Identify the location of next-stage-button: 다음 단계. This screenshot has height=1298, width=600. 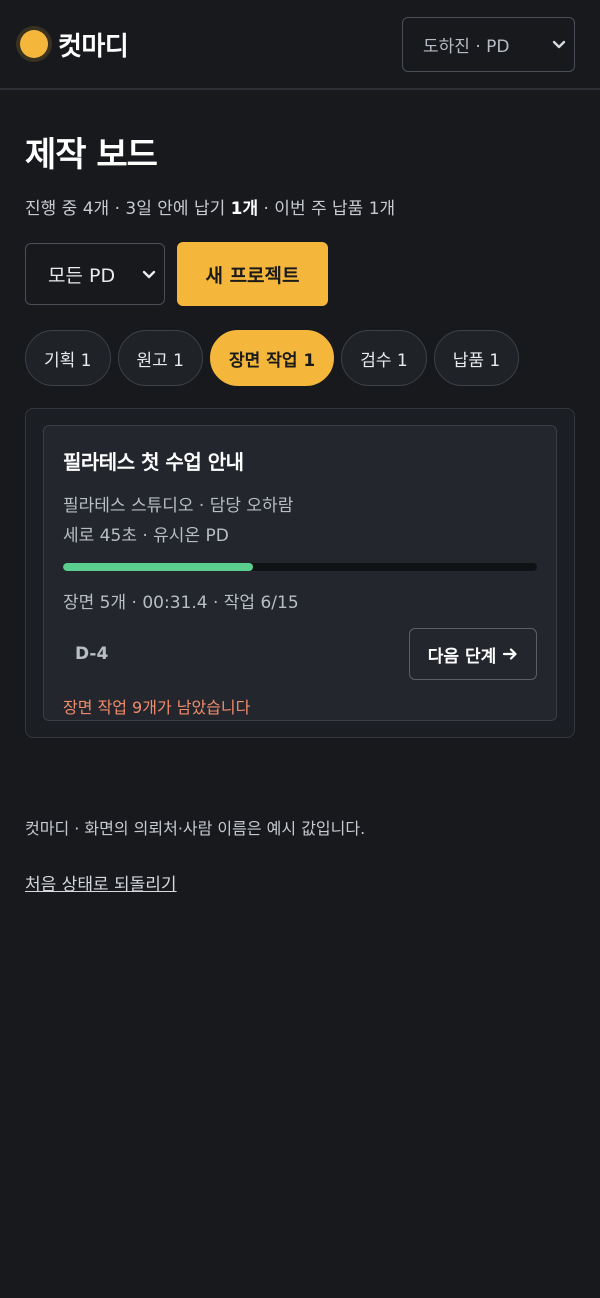
(473, 654).